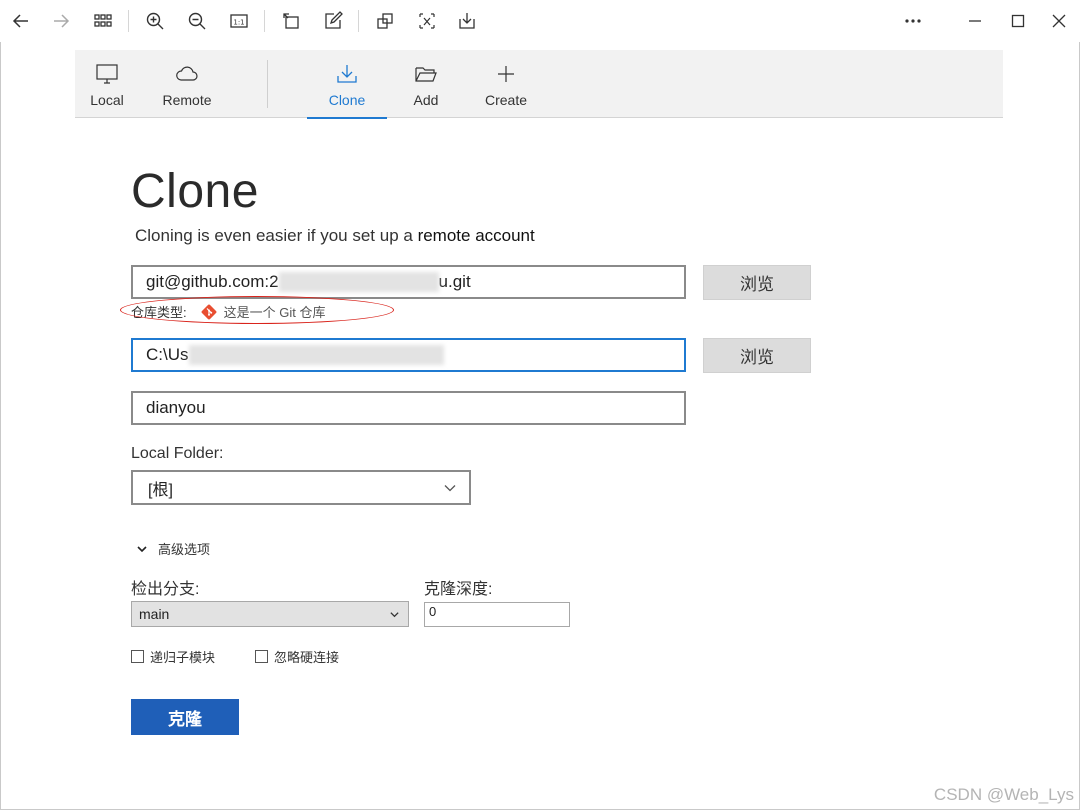 This screenshot has height=810, width=1080. What do you see at coordinates (107, 74) in the screenshot?
I see `monitor-icon` at bounding box center [107, 74].